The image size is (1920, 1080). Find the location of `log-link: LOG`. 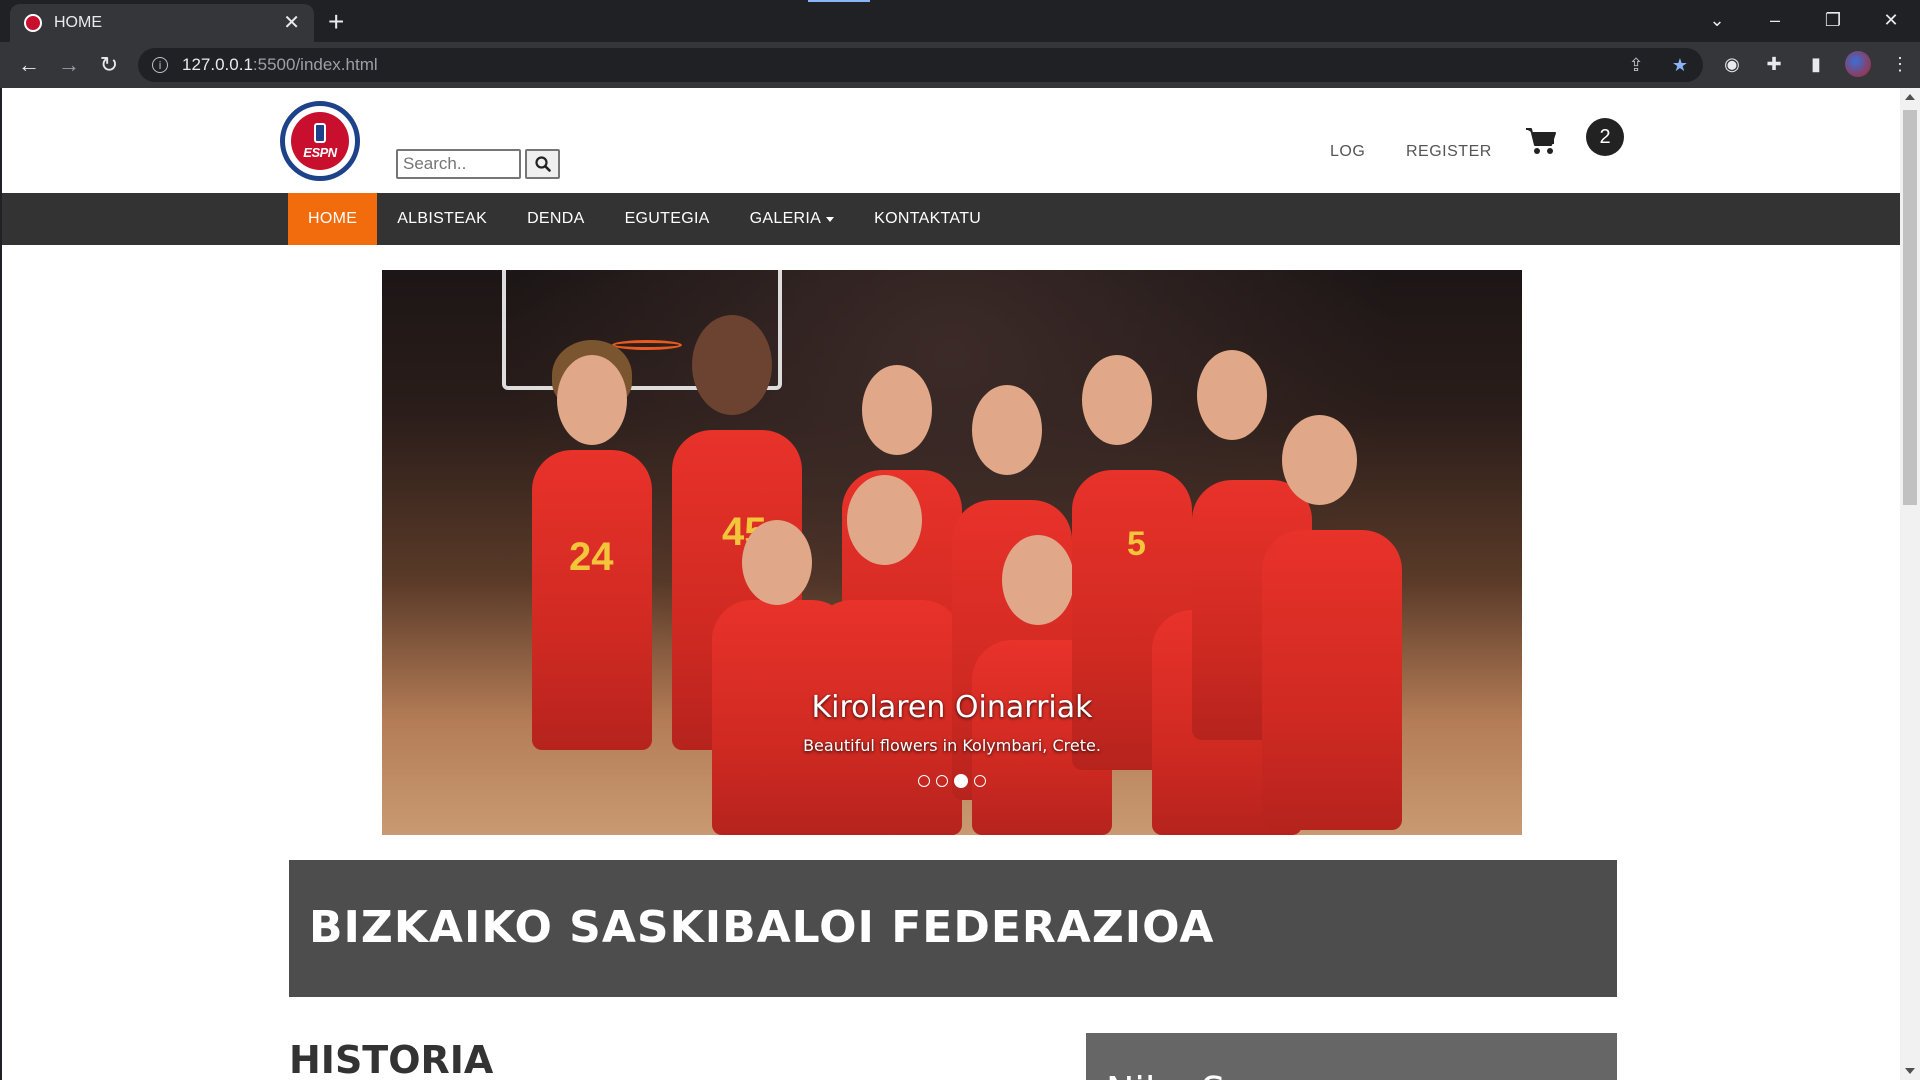

log-link: LOG is located at coordinates (1347, 152).